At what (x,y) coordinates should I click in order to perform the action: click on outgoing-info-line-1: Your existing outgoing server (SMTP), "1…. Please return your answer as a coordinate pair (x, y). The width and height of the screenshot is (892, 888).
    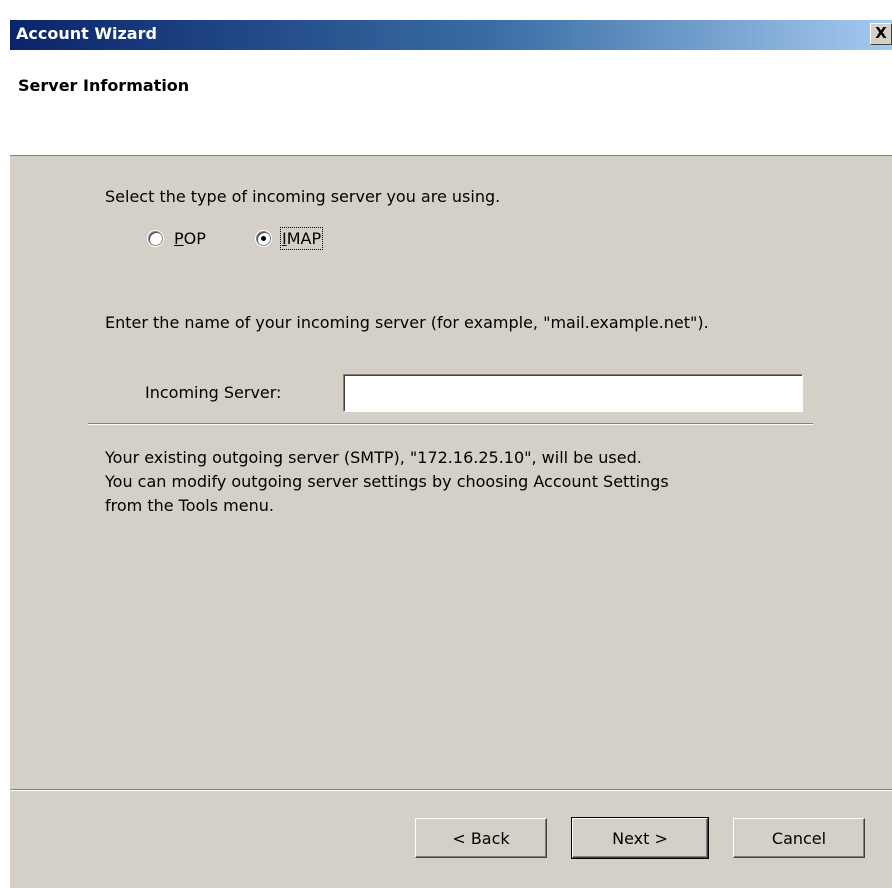
    Looking at the image, I should click on (373, 457).